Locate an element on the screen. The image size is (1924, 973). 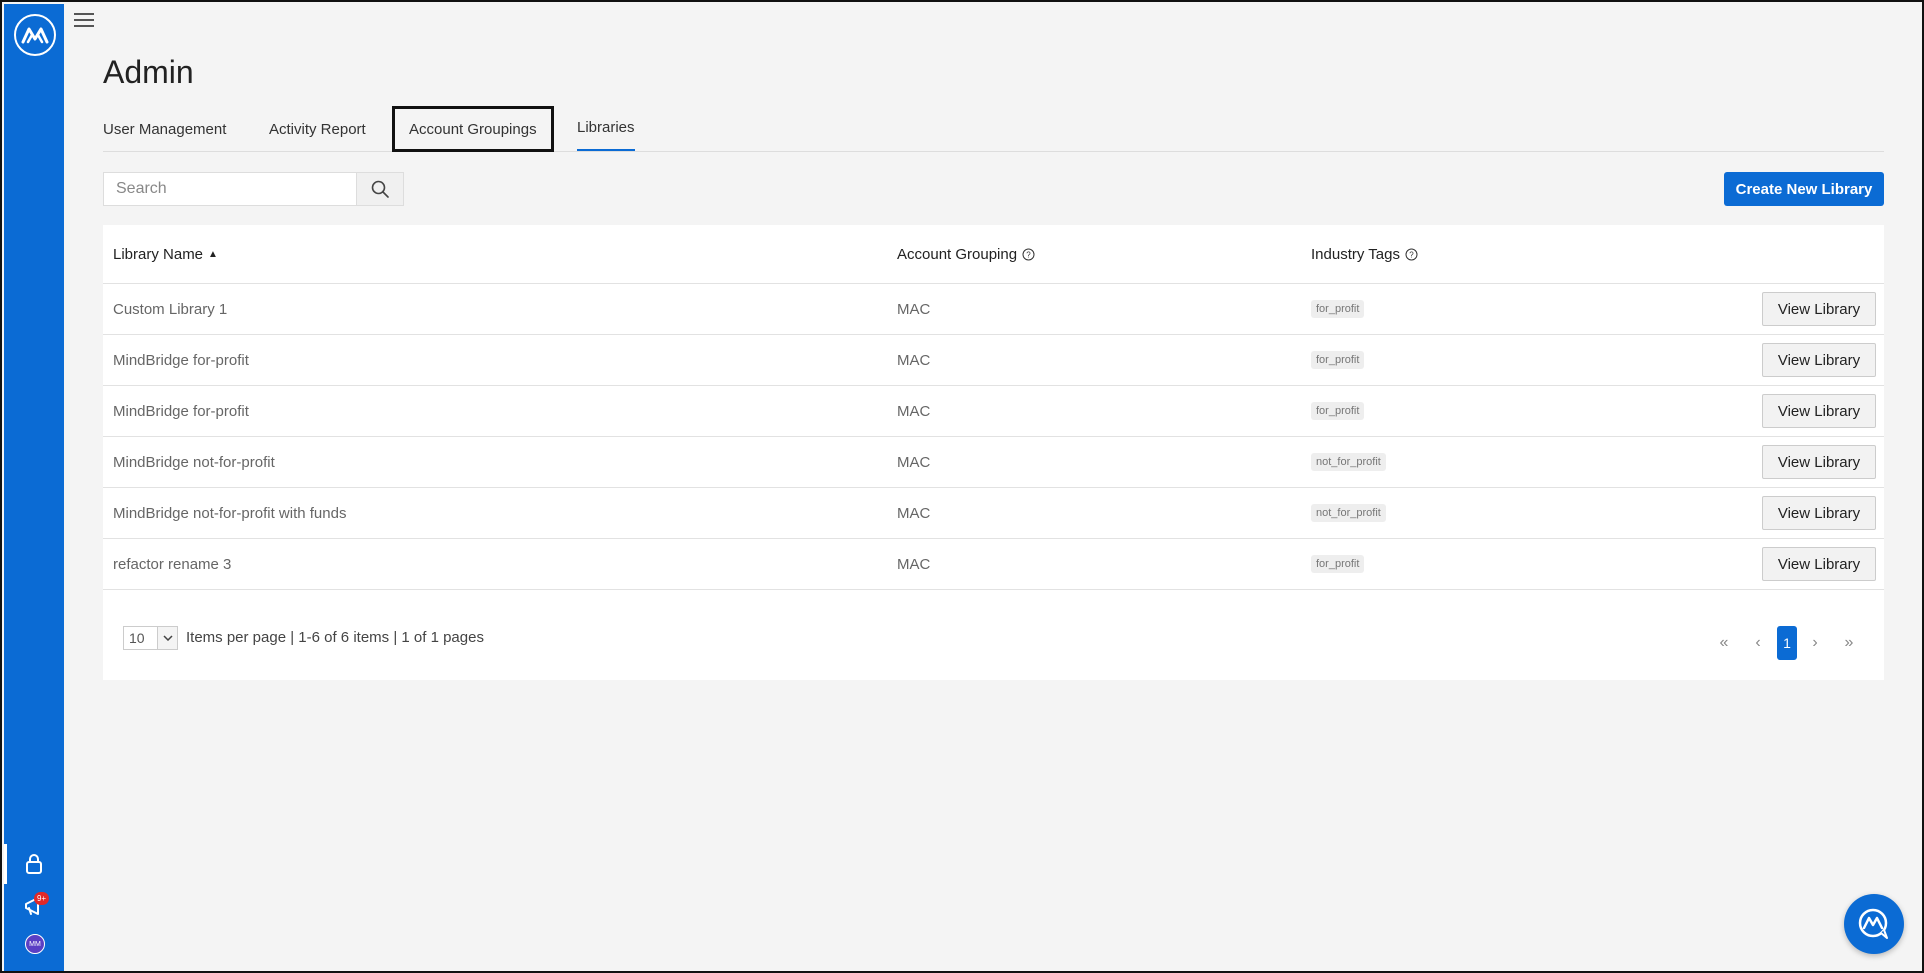
column-header-label: Library Name is located at coordinates (158, 254).